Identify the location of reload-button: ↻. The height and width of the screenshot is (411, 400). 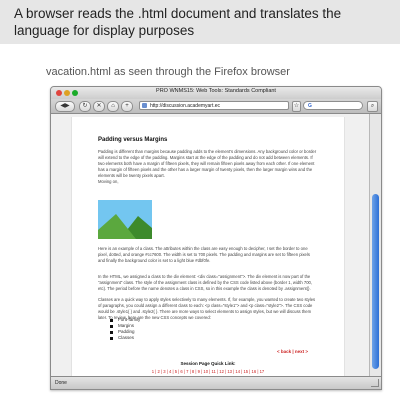
(85, 106).